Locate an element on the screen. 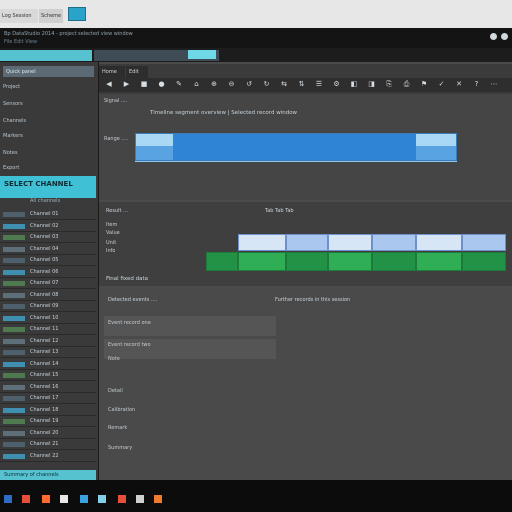  tab-home: Home is located at coordinates (112, 72).